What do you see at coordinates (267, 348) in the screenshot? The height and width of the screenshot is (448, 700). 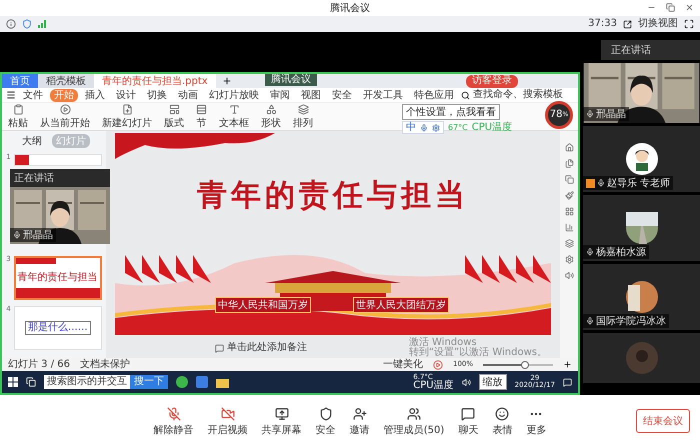 I see `notes-placeholder: 单击此处添加备注` at bounding box center [267, 348].